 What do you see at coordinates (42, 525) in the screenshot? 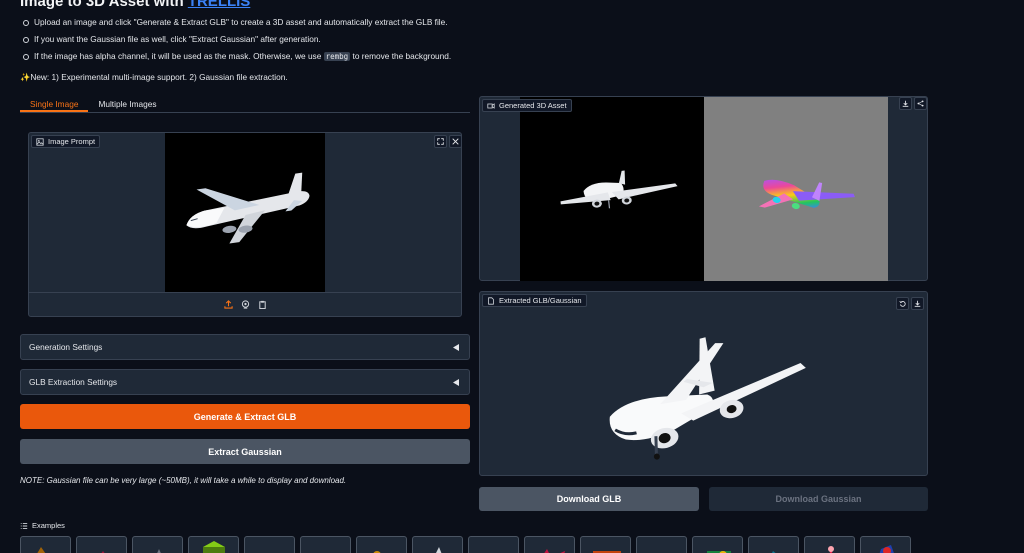
I see `examples-header: Examples` at bounding box center [42, 525].